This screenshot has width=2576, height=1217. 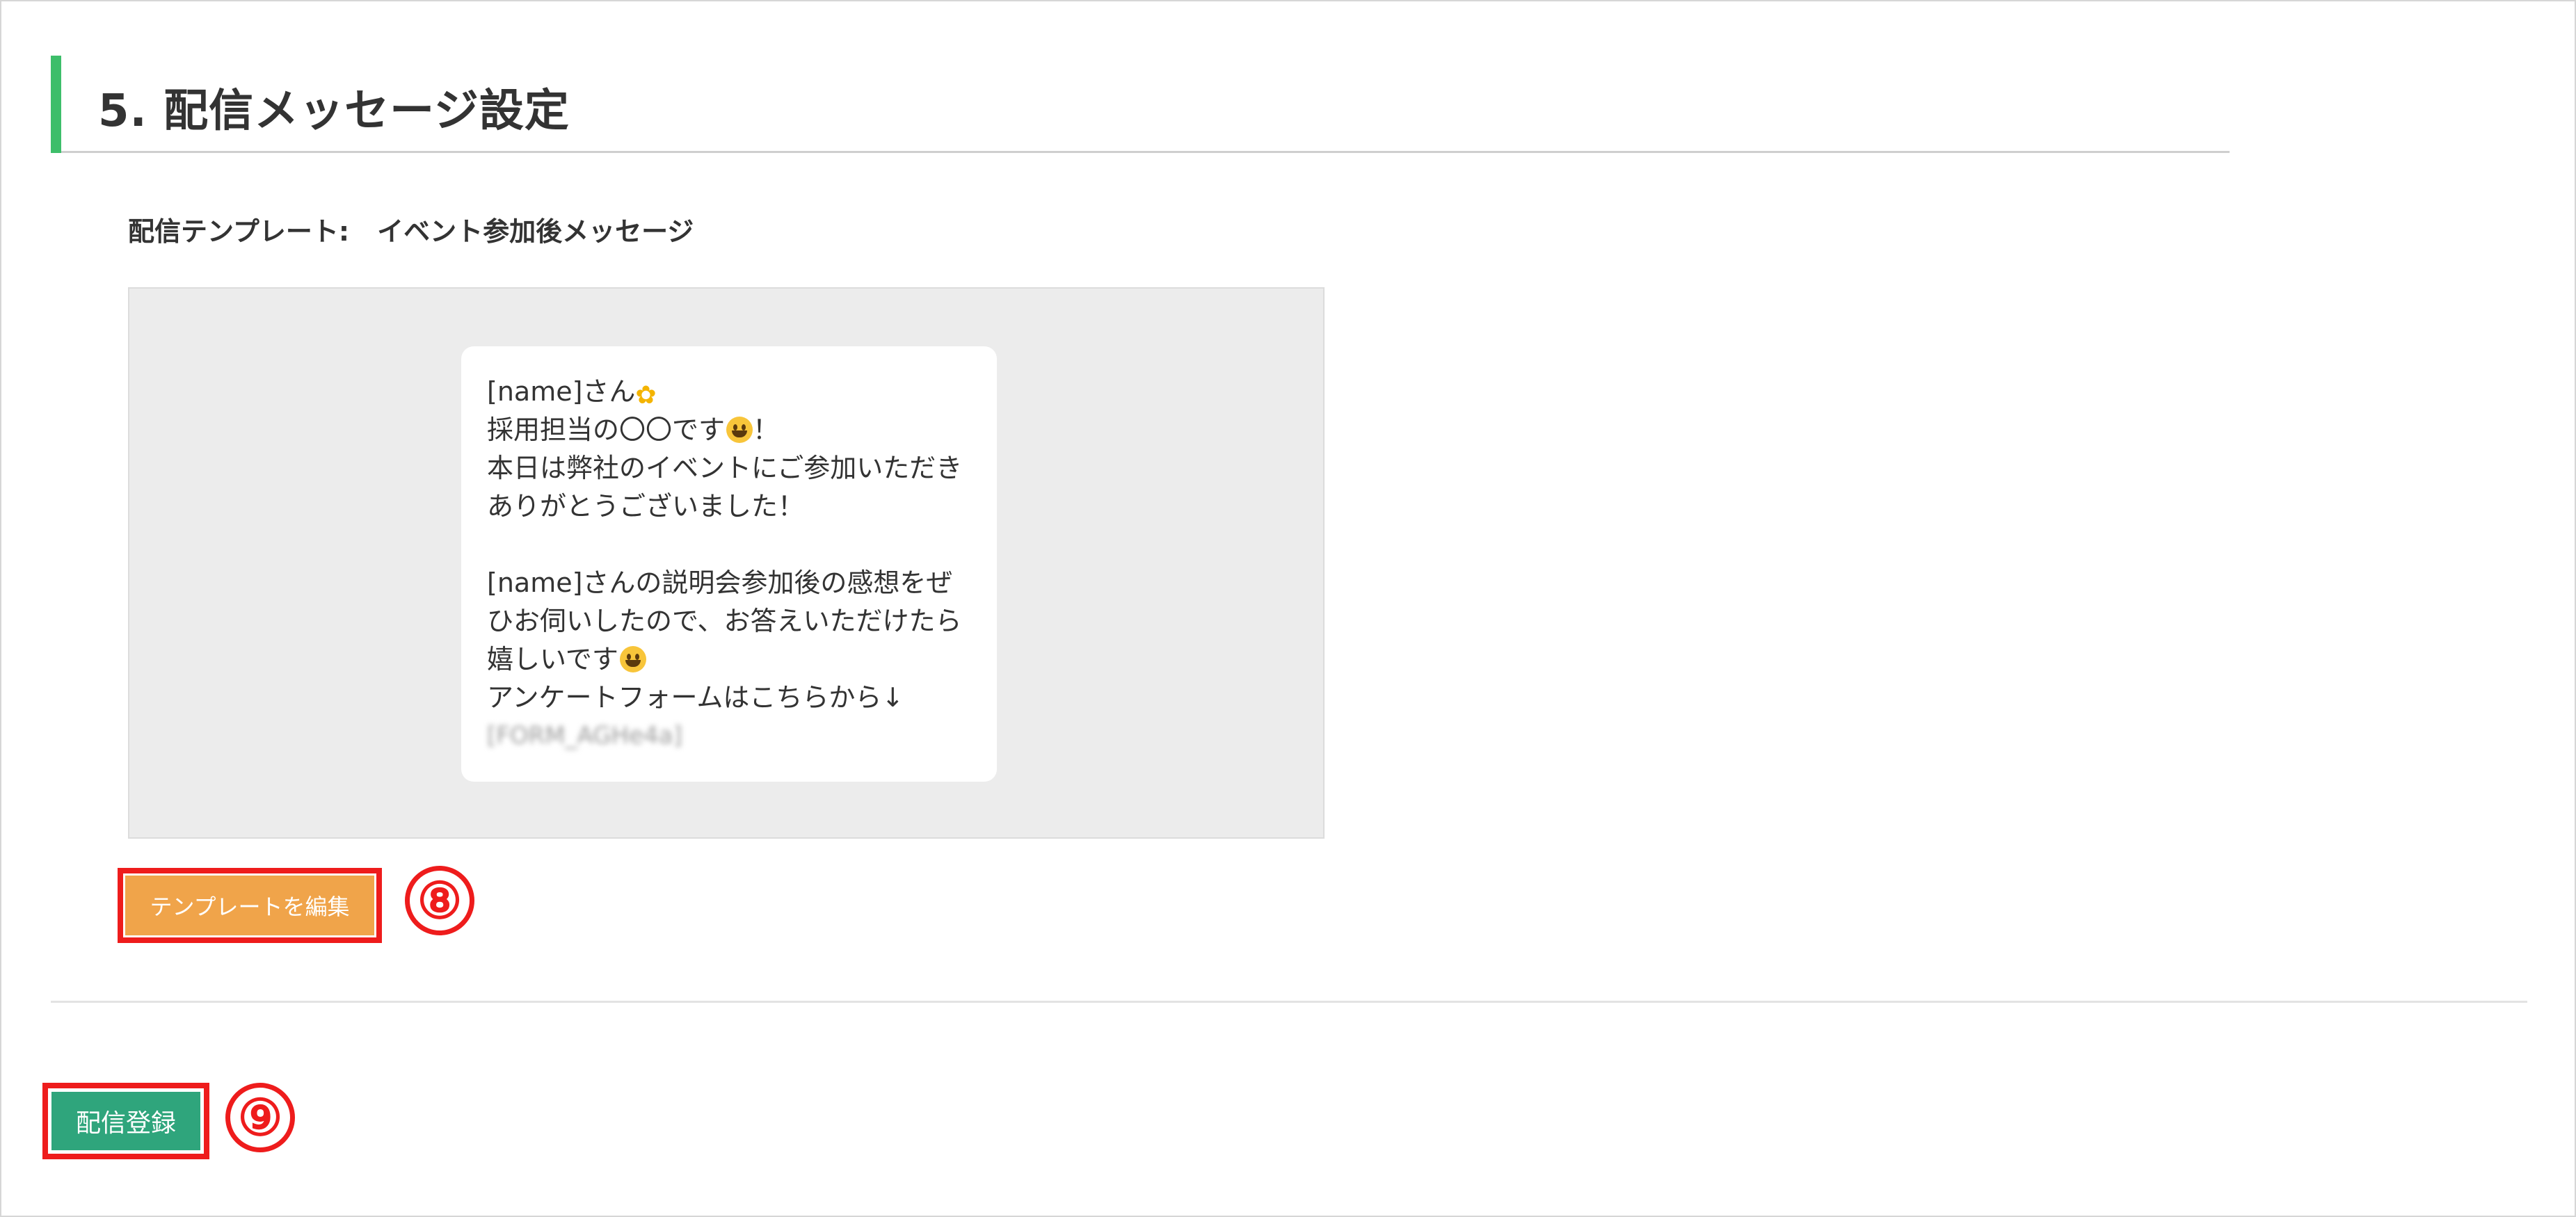 What do you see at coordinates (646, 395) in the screenshot?
I see `flower-emoji-icon: ✿` at bounding box center [646, 395].